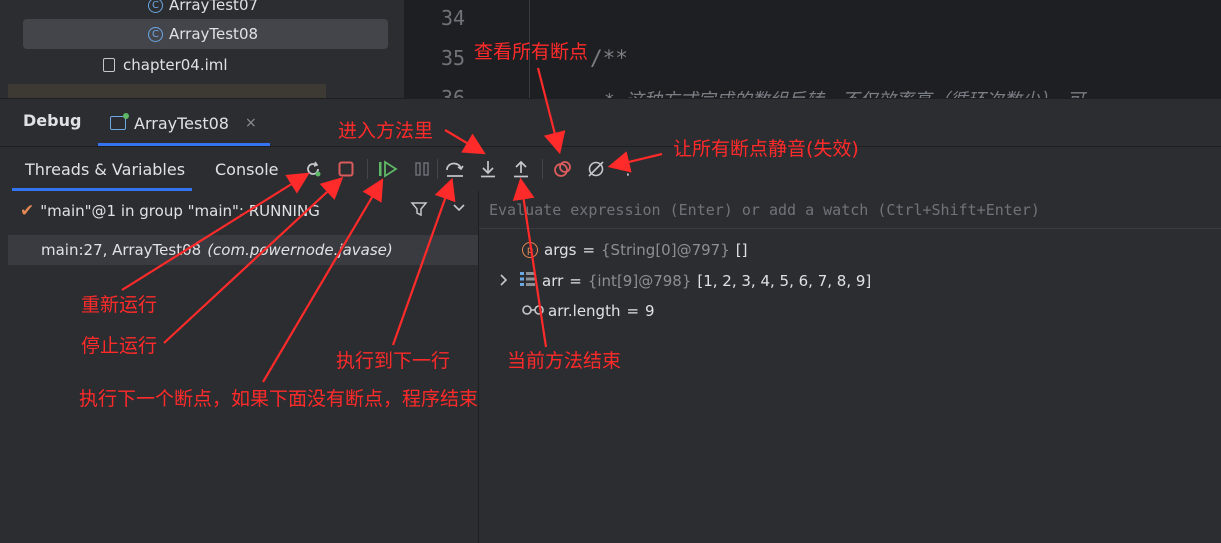 This screenshot has height=543, width=1221. What do you see at coordinates (52, 120) in the screenshot?
I see `debug-title: Debug` at bounding box center [52, 120].